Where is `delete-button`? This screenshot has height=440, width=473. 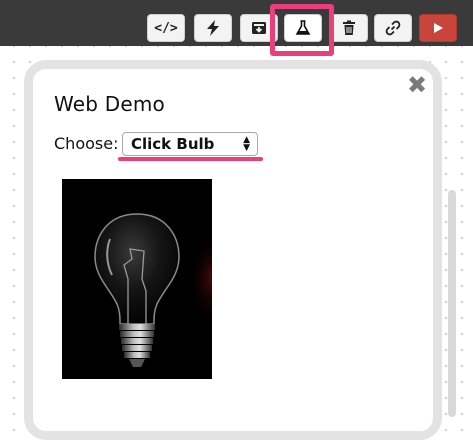 delete-button is located at coordinates (349, 28).